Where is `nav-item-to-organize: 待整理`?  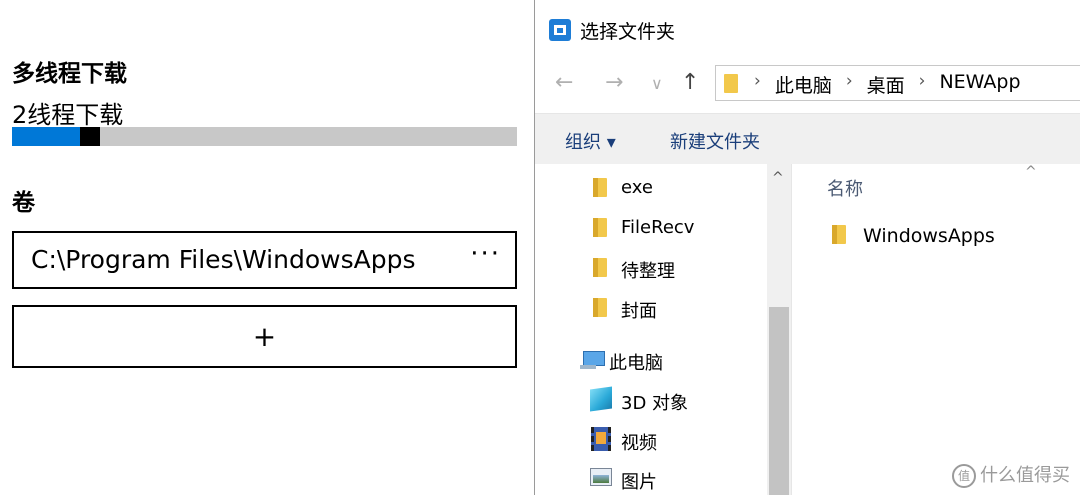 nav-item-to-organize: 待整理 is located at coordinates (651, 266).